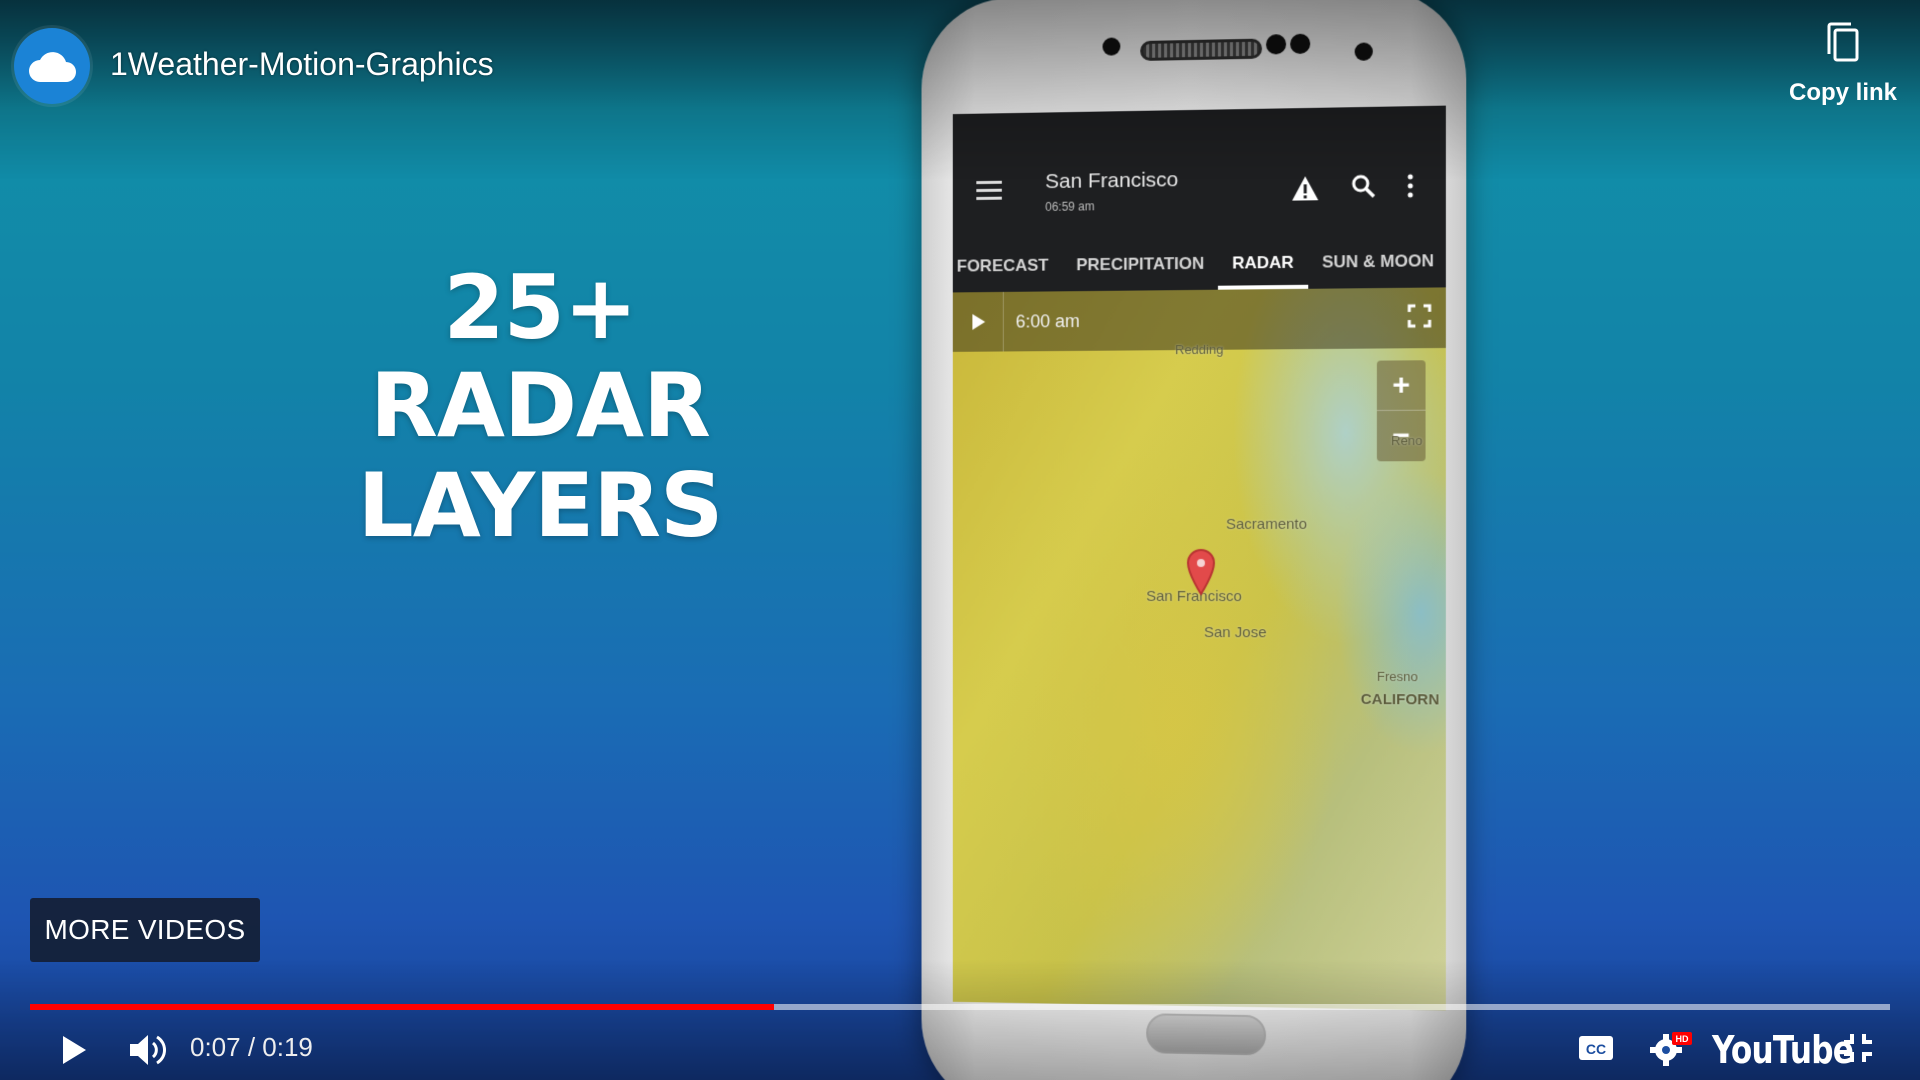 Image resolution: width=1920 pixels, height=1080 pixels. What do you see at coordinates (1419, 316) in the screenshot?
I see `fullscreen-icon` at bounding box center [1419, 316].